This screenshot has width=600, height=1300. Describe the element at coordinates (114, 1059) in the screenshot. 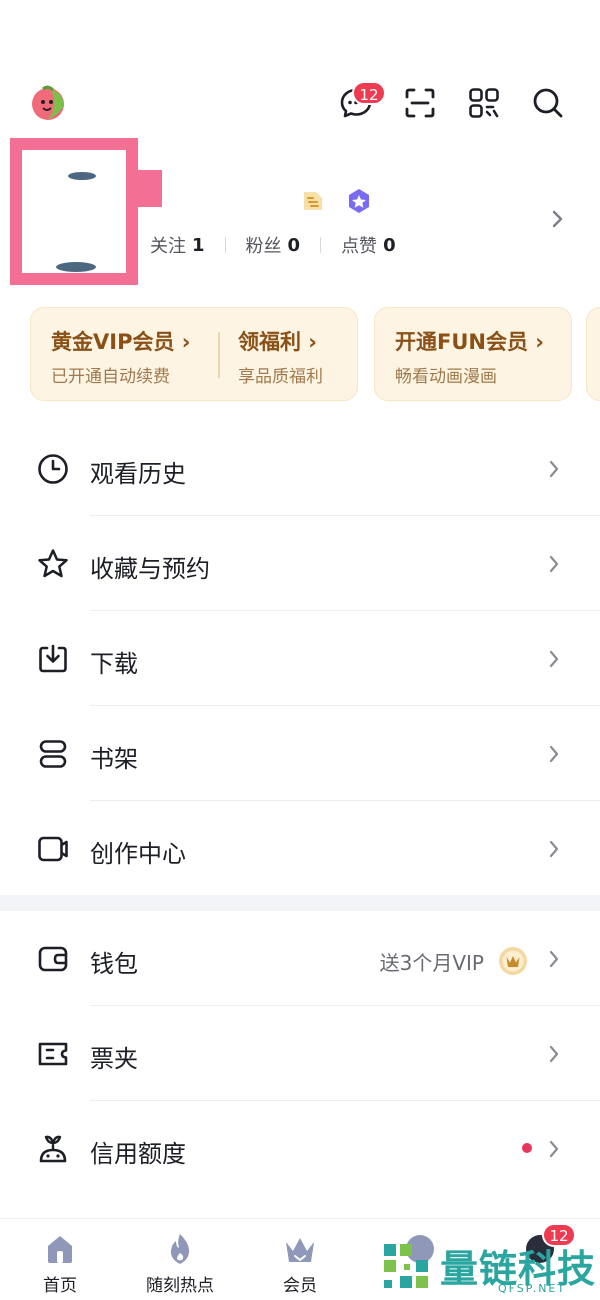

I see `menu-label: 票夹` at that location.